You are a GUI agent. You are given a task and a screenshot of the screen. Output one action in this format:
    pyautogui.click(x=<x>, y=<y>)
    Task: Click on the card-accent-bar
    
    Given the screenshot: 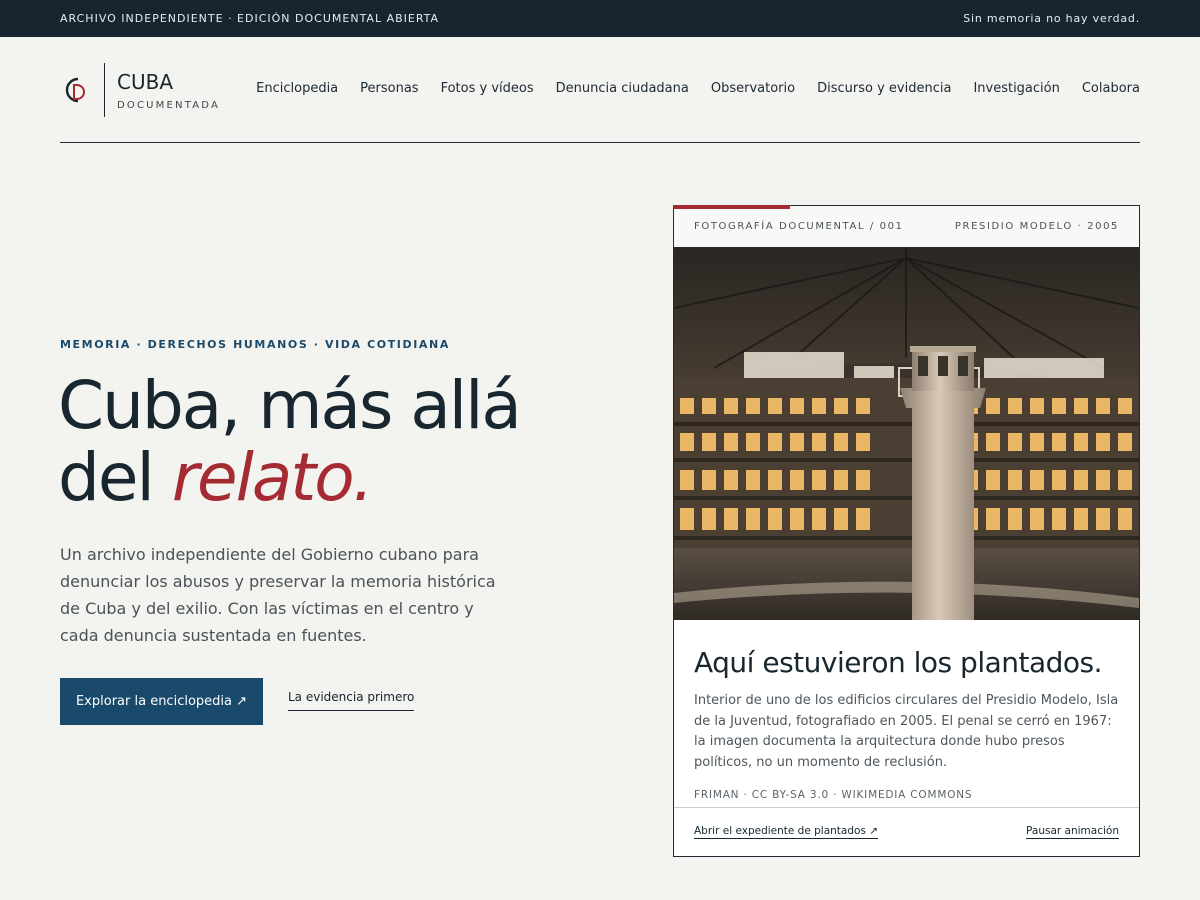 What is the action you would take?
    pyautogui.click(x=731, y=207)
    